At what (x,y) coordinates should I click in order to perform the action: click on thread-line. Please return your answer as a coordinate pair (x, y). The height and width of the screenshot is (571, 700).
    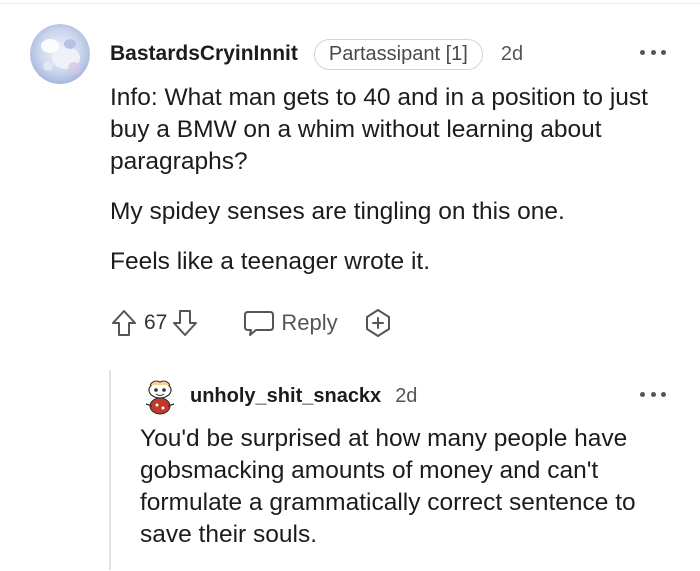
    Looking at the image, I should click on (110, 470).